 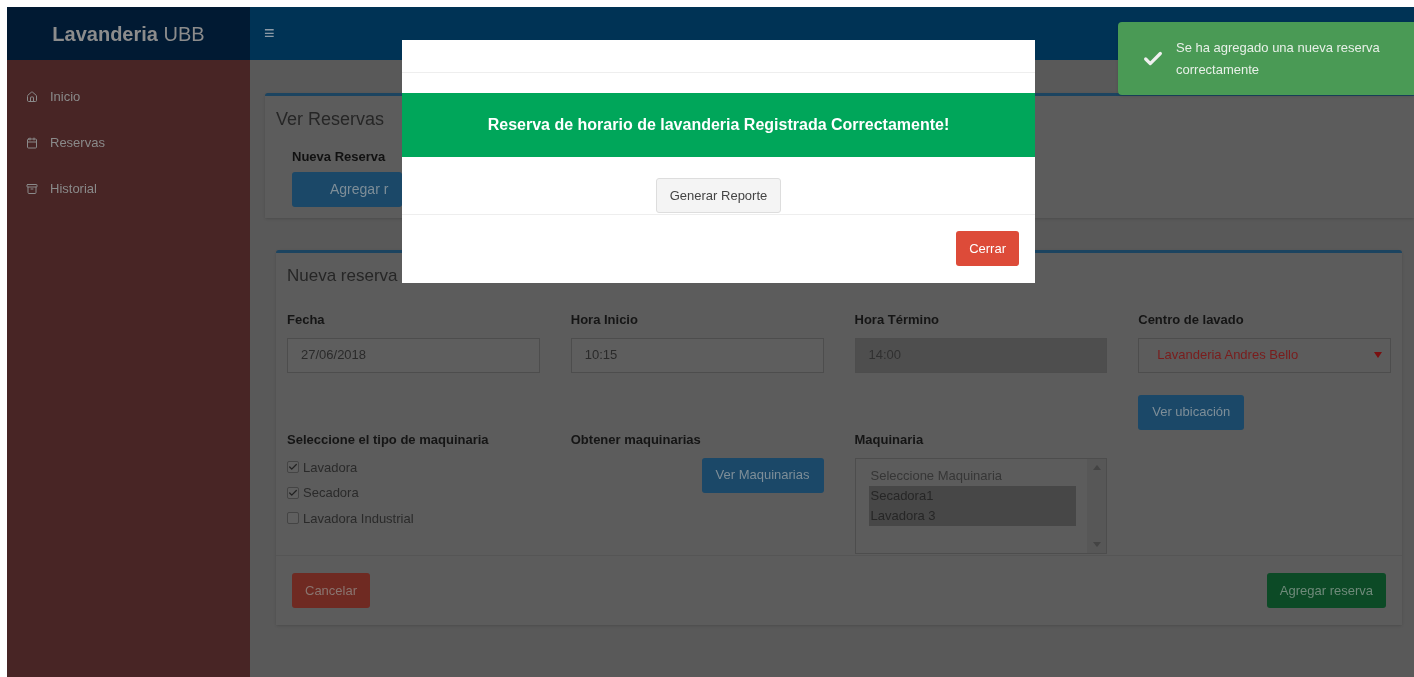 What do you see at coordinates (762, 475) in the screenshot?
I see `fetch-machines-button: Ver Maquinarias` at bounding box center [762, 475].